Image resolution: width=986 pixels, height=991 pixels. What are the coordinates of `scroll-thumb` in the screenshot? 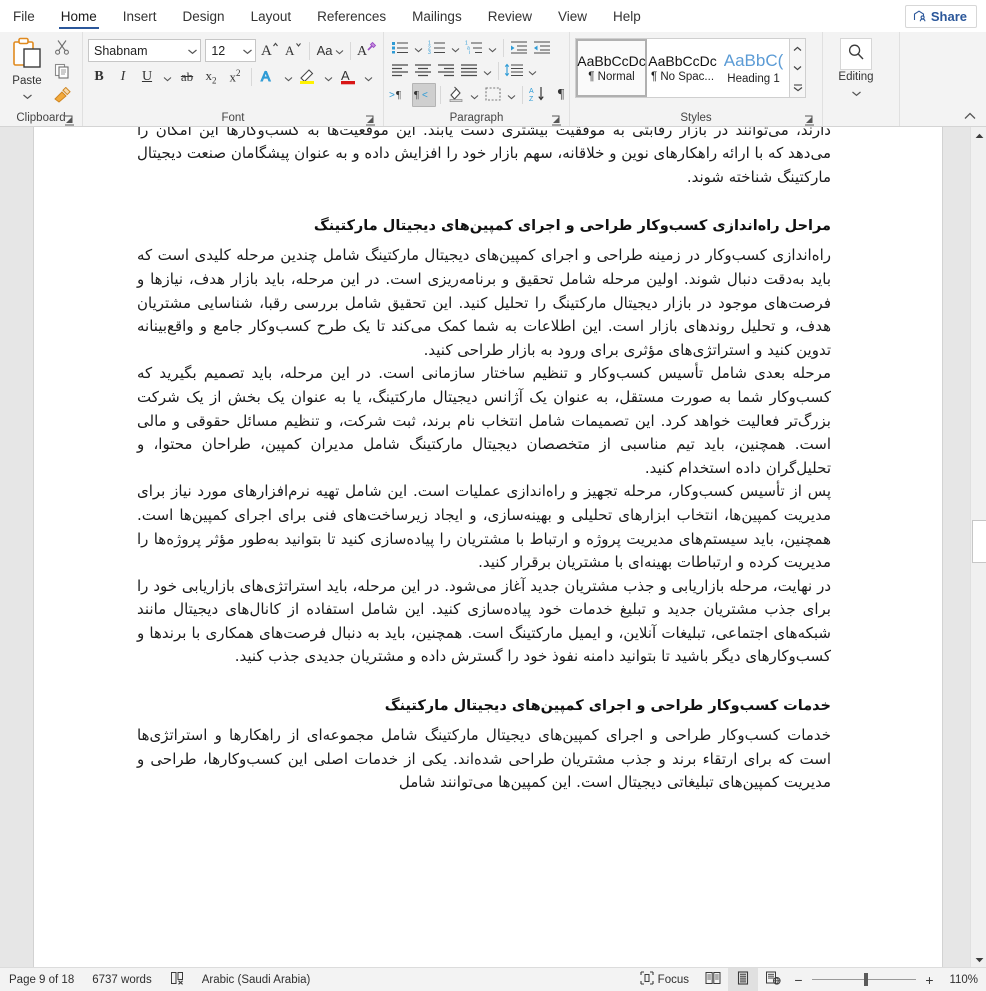 It's located at (979, 541).